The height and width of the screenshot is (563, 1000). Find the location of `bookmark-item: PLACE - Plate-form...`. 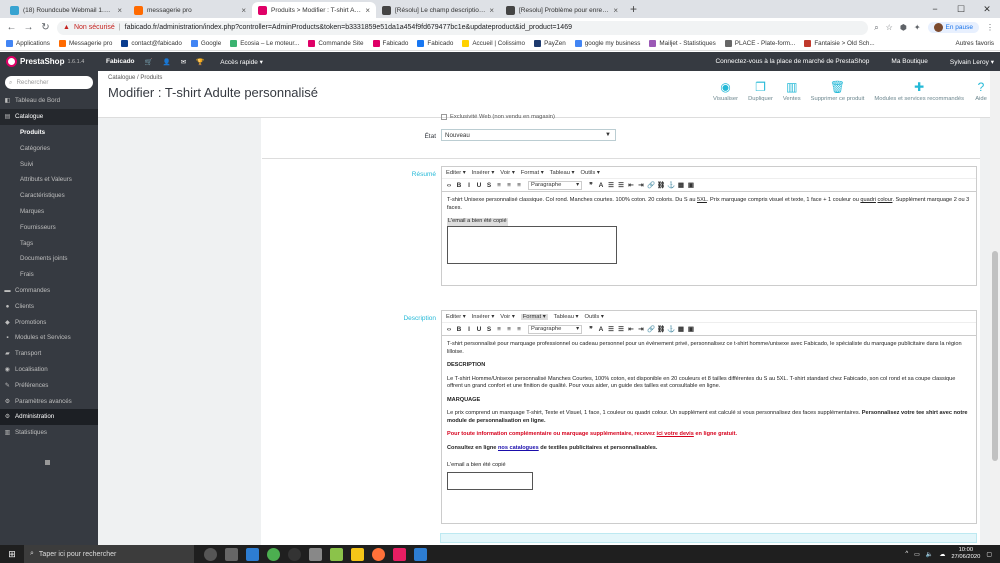

bookmark-item: PLACE - Plate-form... is located at coordinates (759, 43).